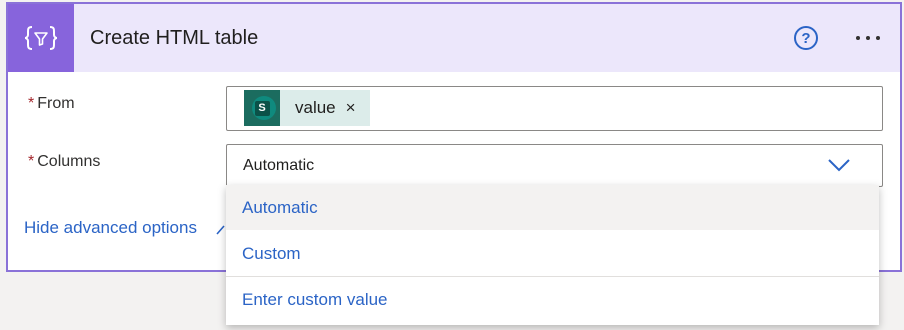 Image resolution: width=904 pixels, height=330 pixels. What do you see at coordinates (552, 207) in the screenshot?
I see `option-automatic: Automatic` at bounding box center [552, 207].